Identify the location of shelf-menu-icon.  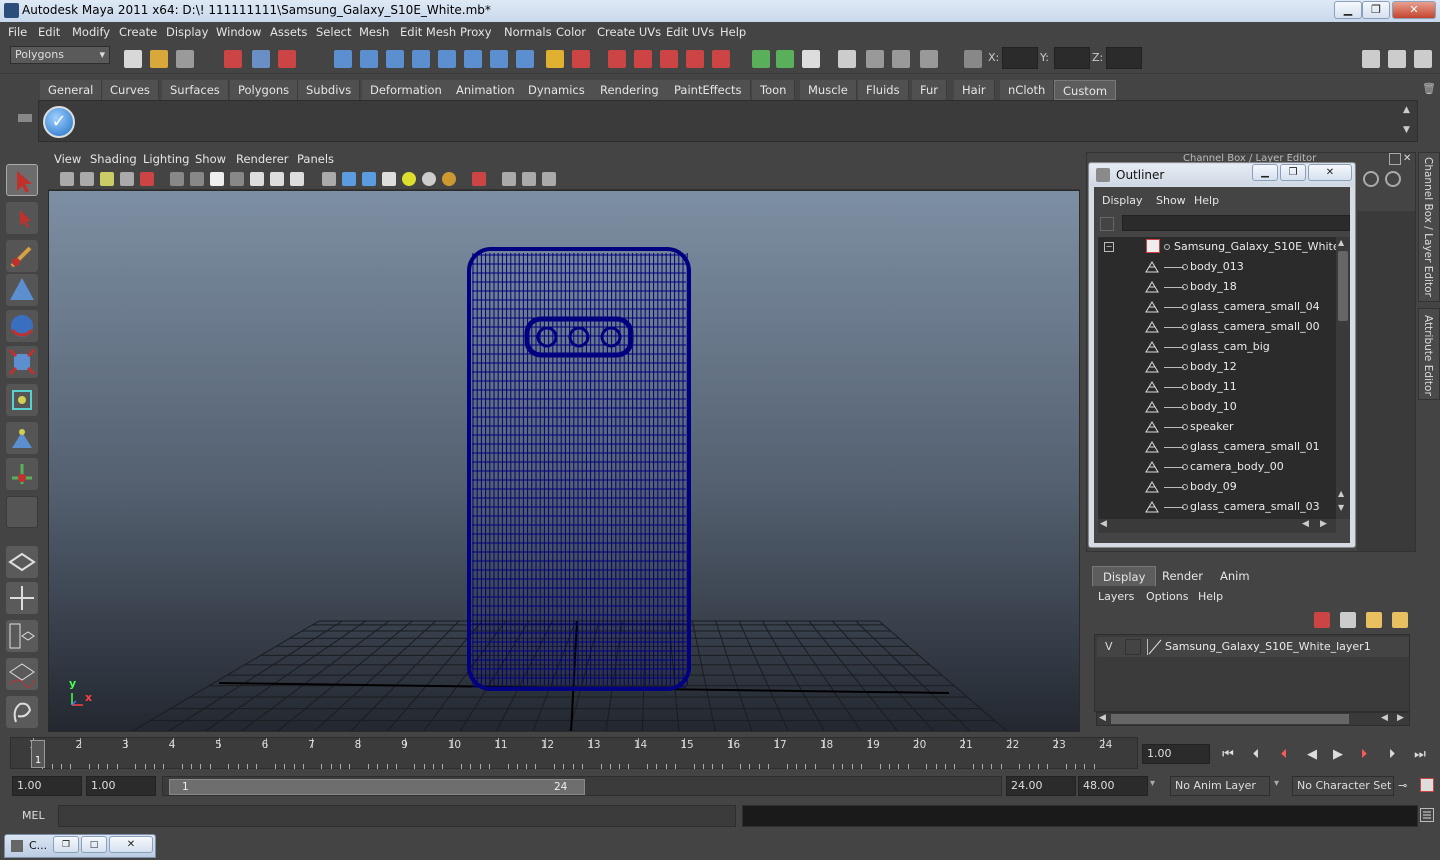
(25, 118).